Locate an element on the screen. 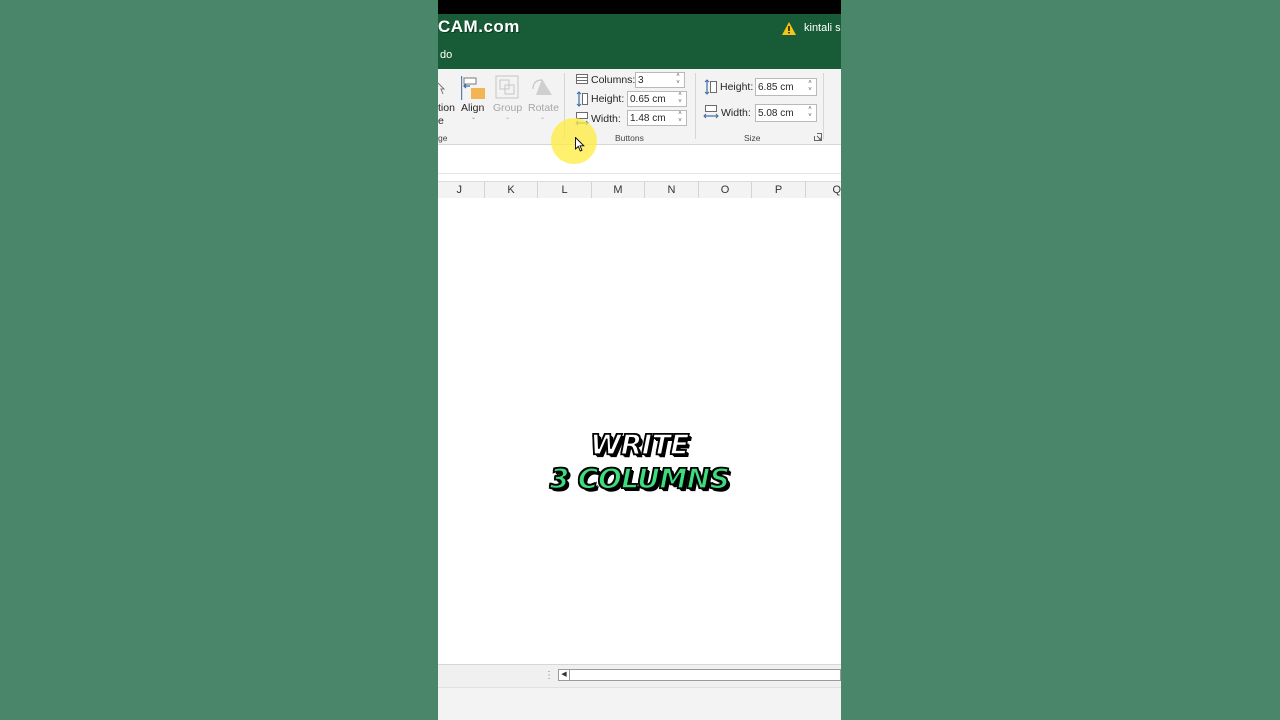 The height and width of the screenshot is (720, 1280). column-header-row: J K L M N O P Q is located at coordinates (639, 190).